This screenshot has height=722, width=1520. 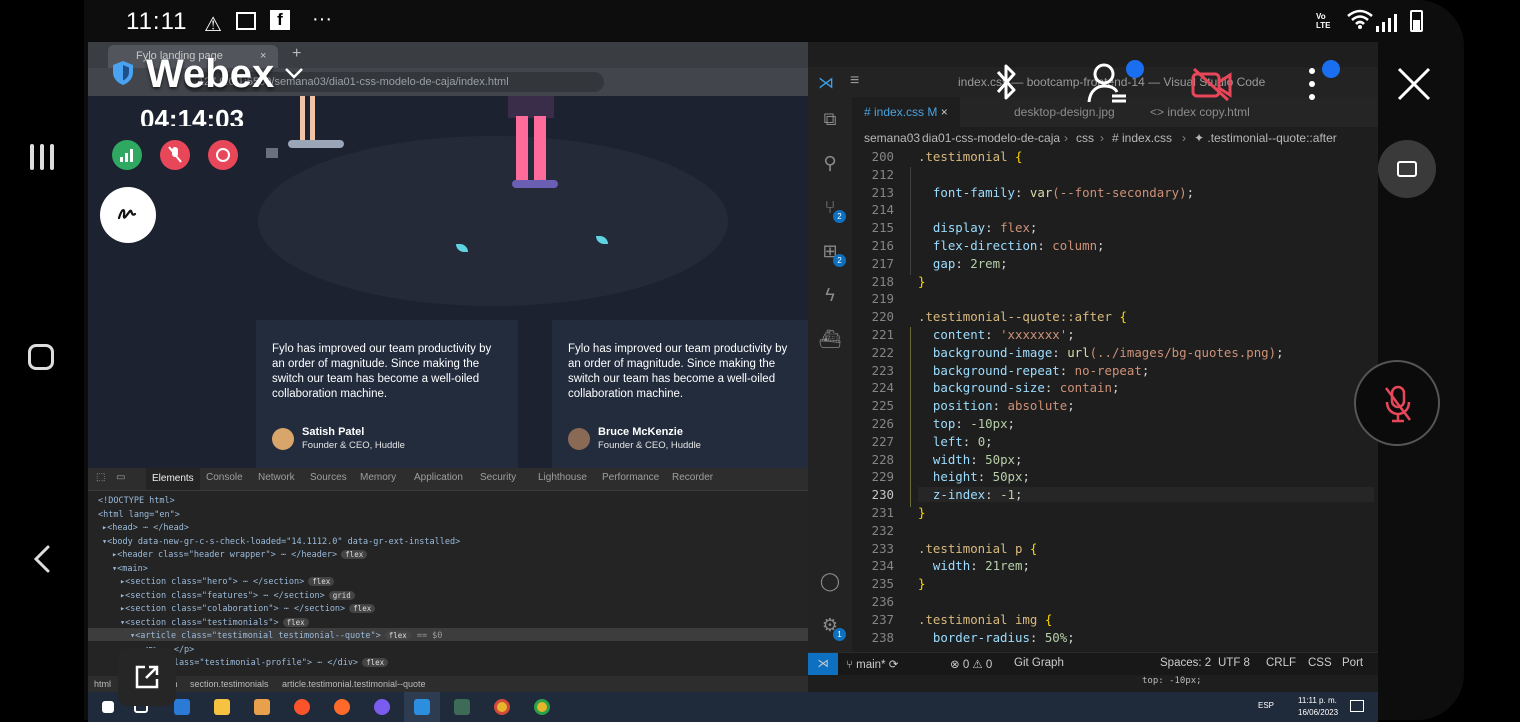 I want to click on settings-gear-icon: ⚙ 1, so click(x=832, y=627).